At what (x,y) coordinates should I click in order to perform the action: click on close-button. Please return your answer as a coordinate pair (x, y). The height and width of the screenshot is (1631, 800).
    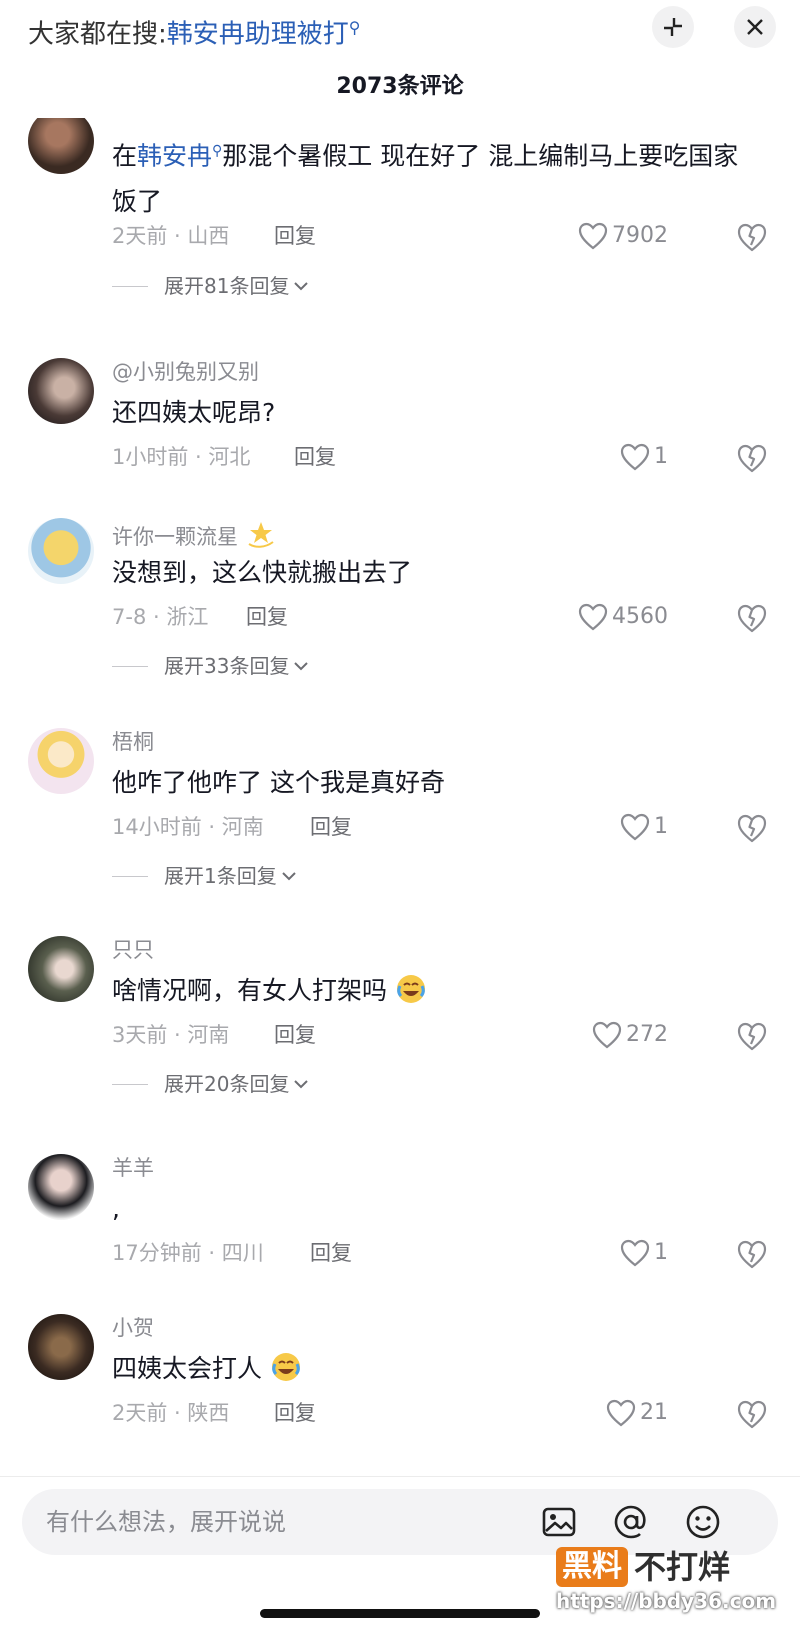
    Looking at the image, I should click on (755, 27).